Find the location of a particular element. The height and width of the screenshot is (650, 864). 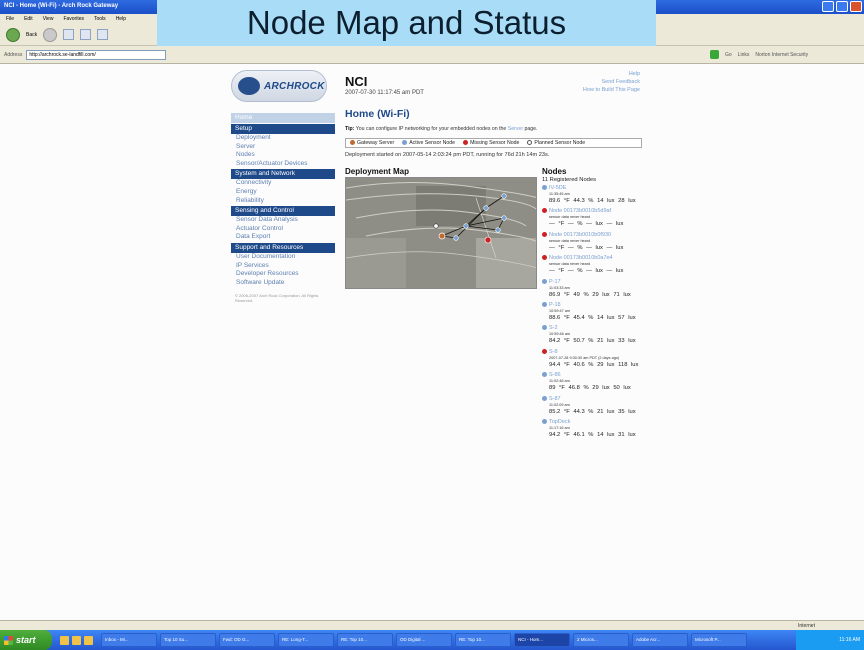

close-icon is located at coordinates (856, 6).